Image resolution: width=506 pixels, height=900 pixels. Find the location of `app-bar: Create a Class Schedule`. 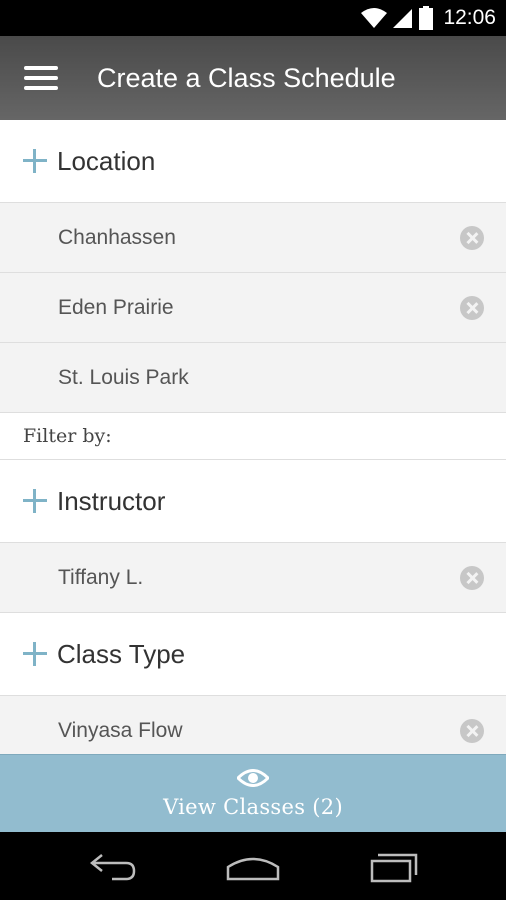

app-bar: Create a Class Schedule is located at coordinates (253, 78).